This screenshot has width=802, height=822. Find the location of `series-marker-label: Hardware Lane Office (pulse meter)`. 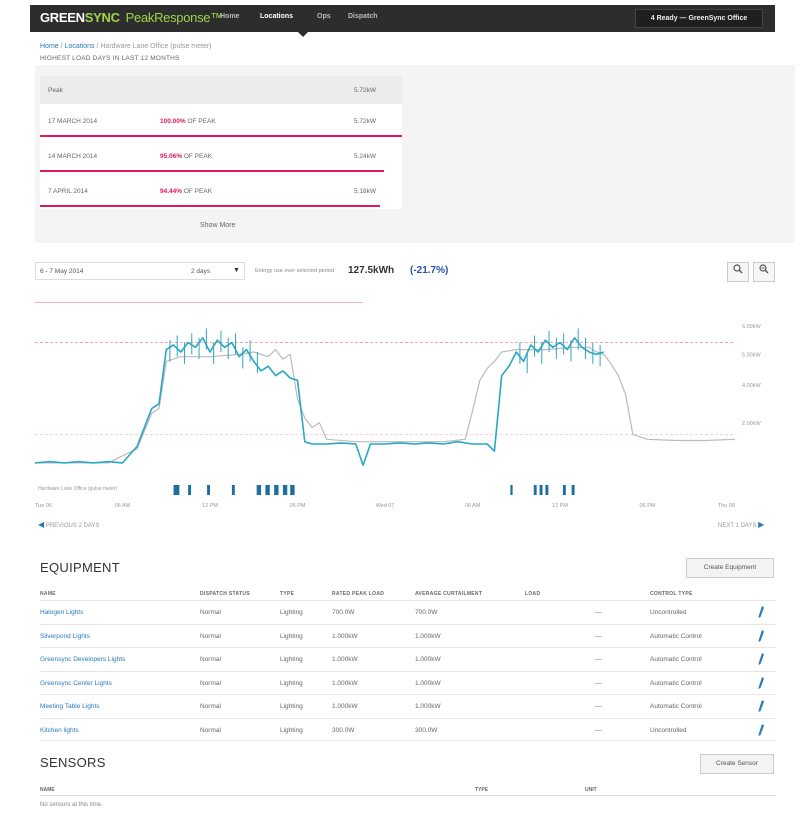

series-marker-label: Hardware Lane Office (pulse meter) is located at coordinates (78, 489).